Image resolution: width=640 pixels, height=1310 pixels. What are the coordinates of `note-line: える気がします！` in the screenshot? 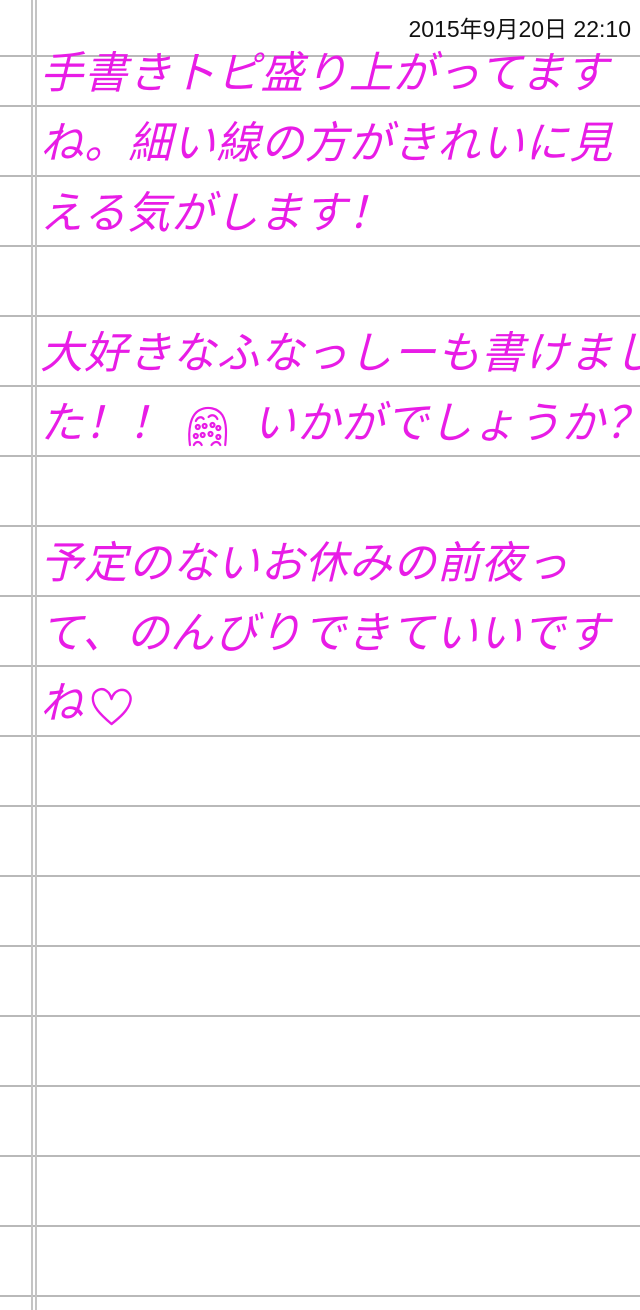 It's located at (216, 213).